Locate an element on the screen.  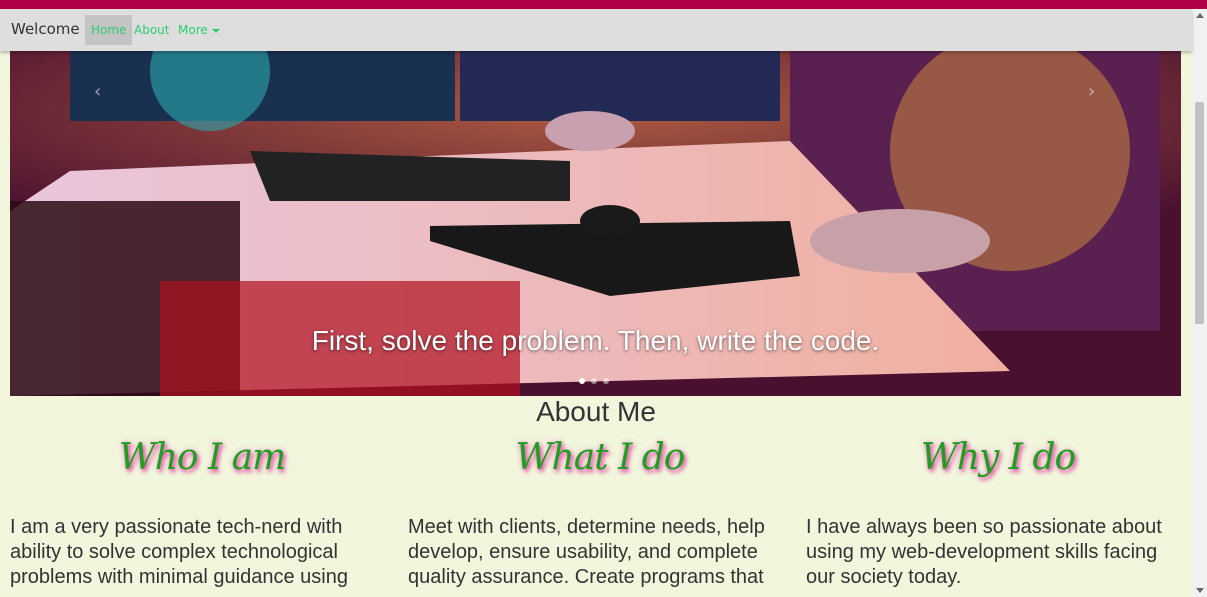
nav-more-label: More is located at coordinates (193, 30).